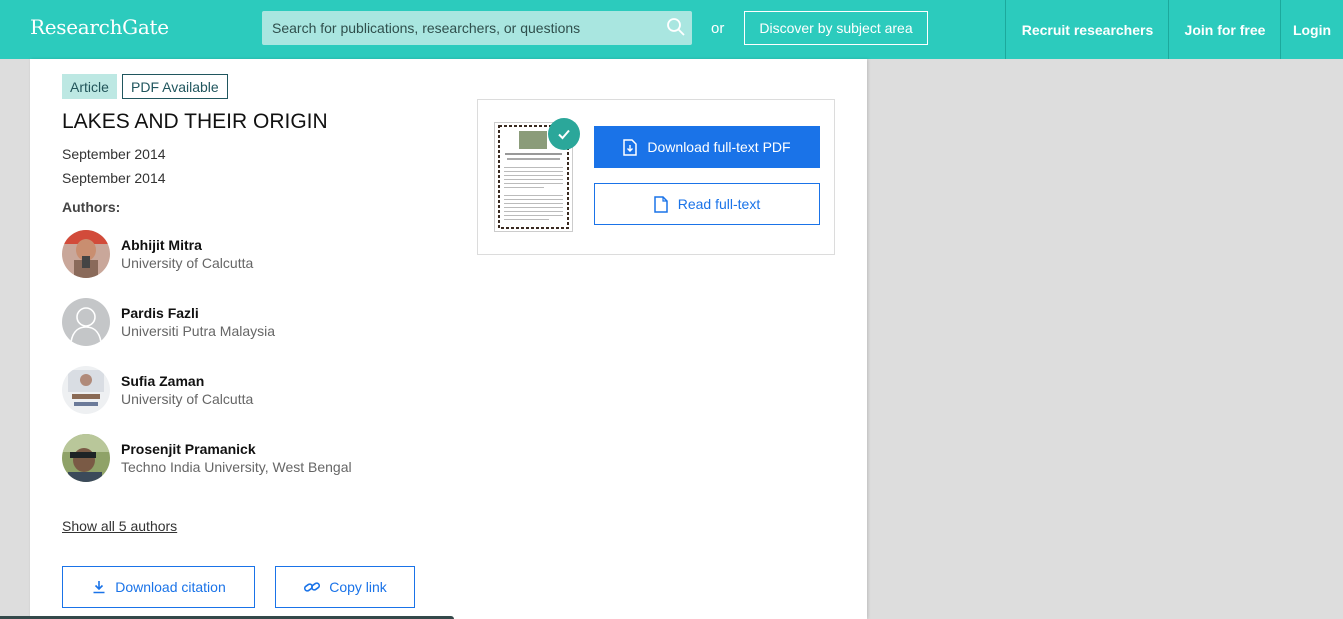 Image resolution: width=1343 pixels, height=619 pixels. I want to click on publication-title: LAKES AND THEIR ORIGIN, so click(195, 121).